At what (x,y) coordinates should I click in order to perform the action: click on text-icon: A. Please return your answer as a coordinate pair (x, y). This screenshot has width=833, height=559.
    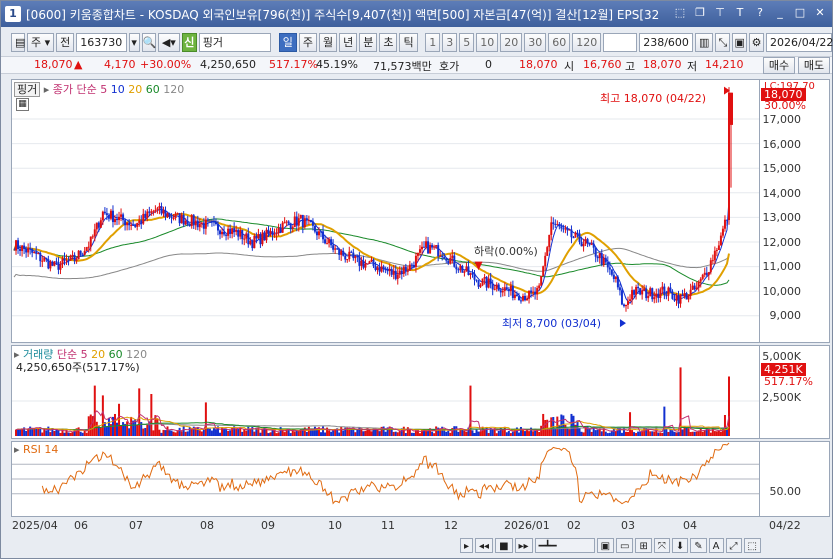
    Looking at the image, I should click on (716, 545).